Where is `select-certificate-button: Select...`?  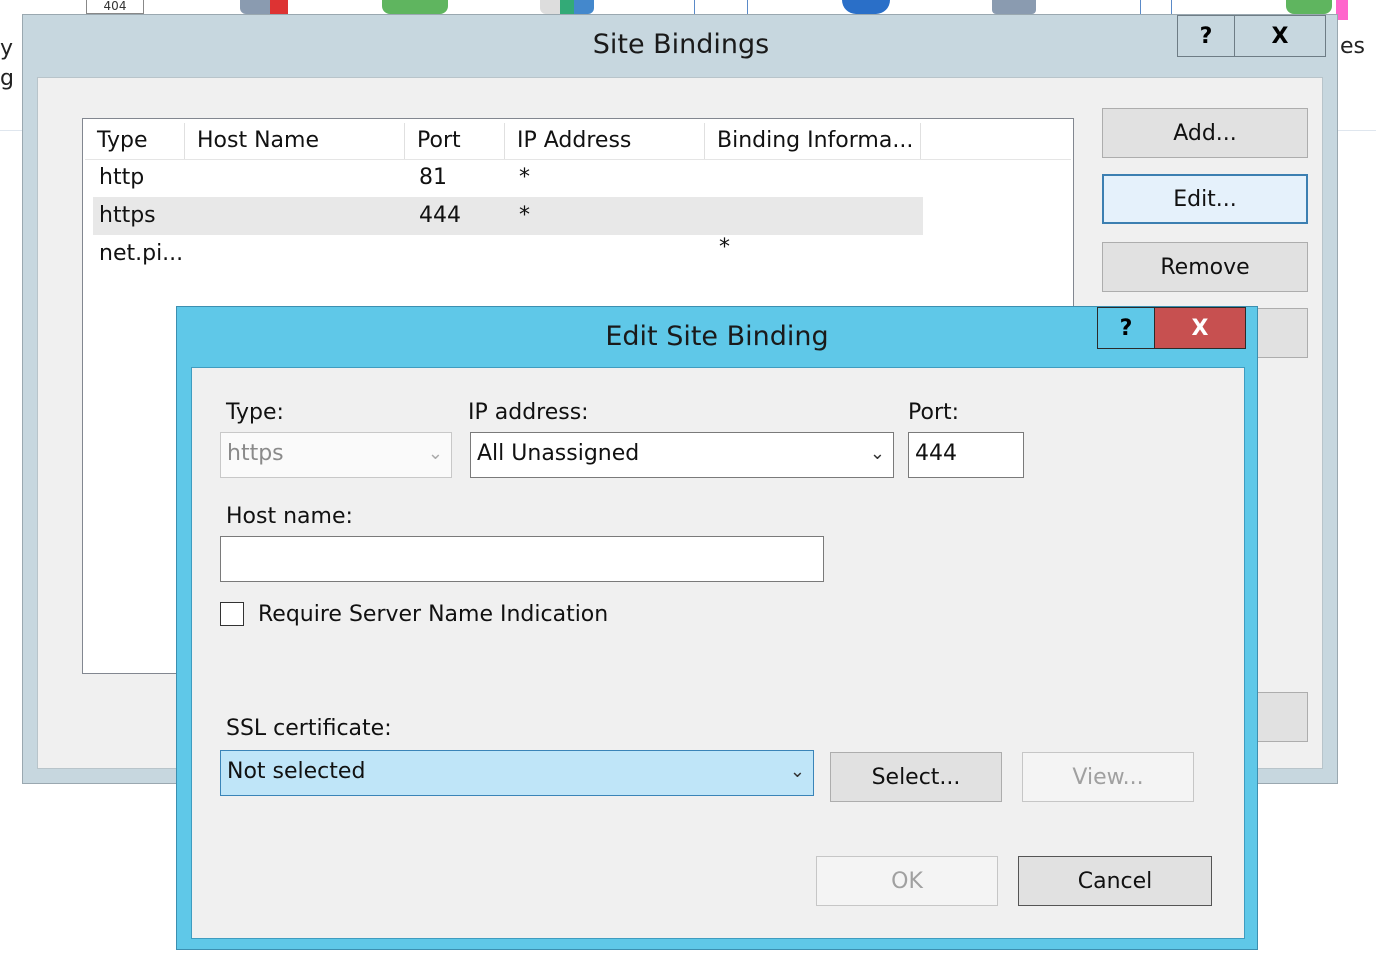
select-certificate-button: Select... is located at coordinates (916, 777).